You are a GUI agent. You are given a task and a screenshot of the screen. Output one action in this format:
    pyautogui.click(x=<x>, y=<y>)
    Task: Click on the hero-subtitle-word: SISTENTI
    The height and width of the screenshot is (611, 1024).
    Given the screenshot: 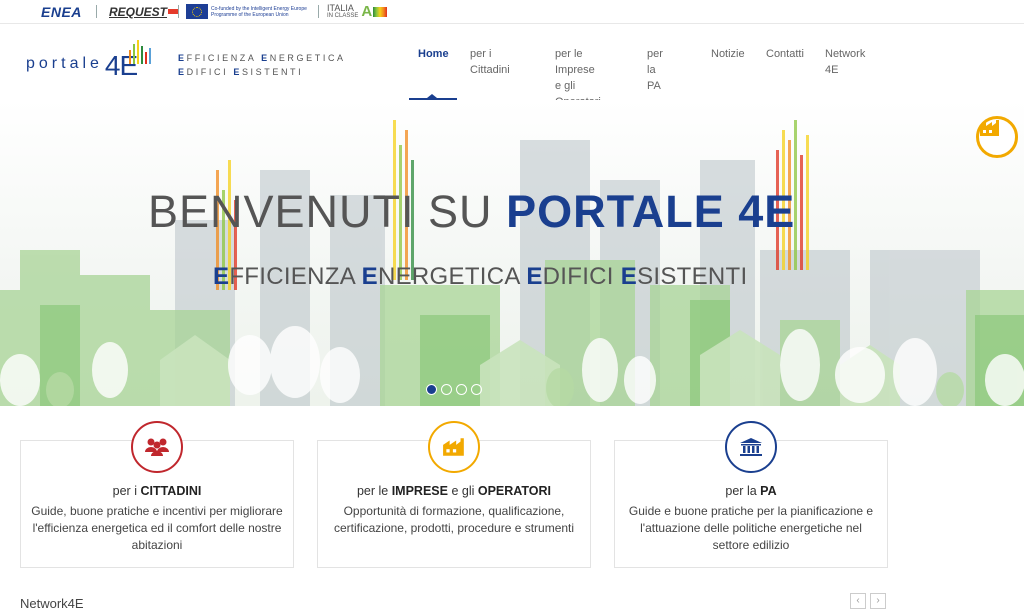 What is the action you would take?
    pyautogui.click(x=692, y=276)
    